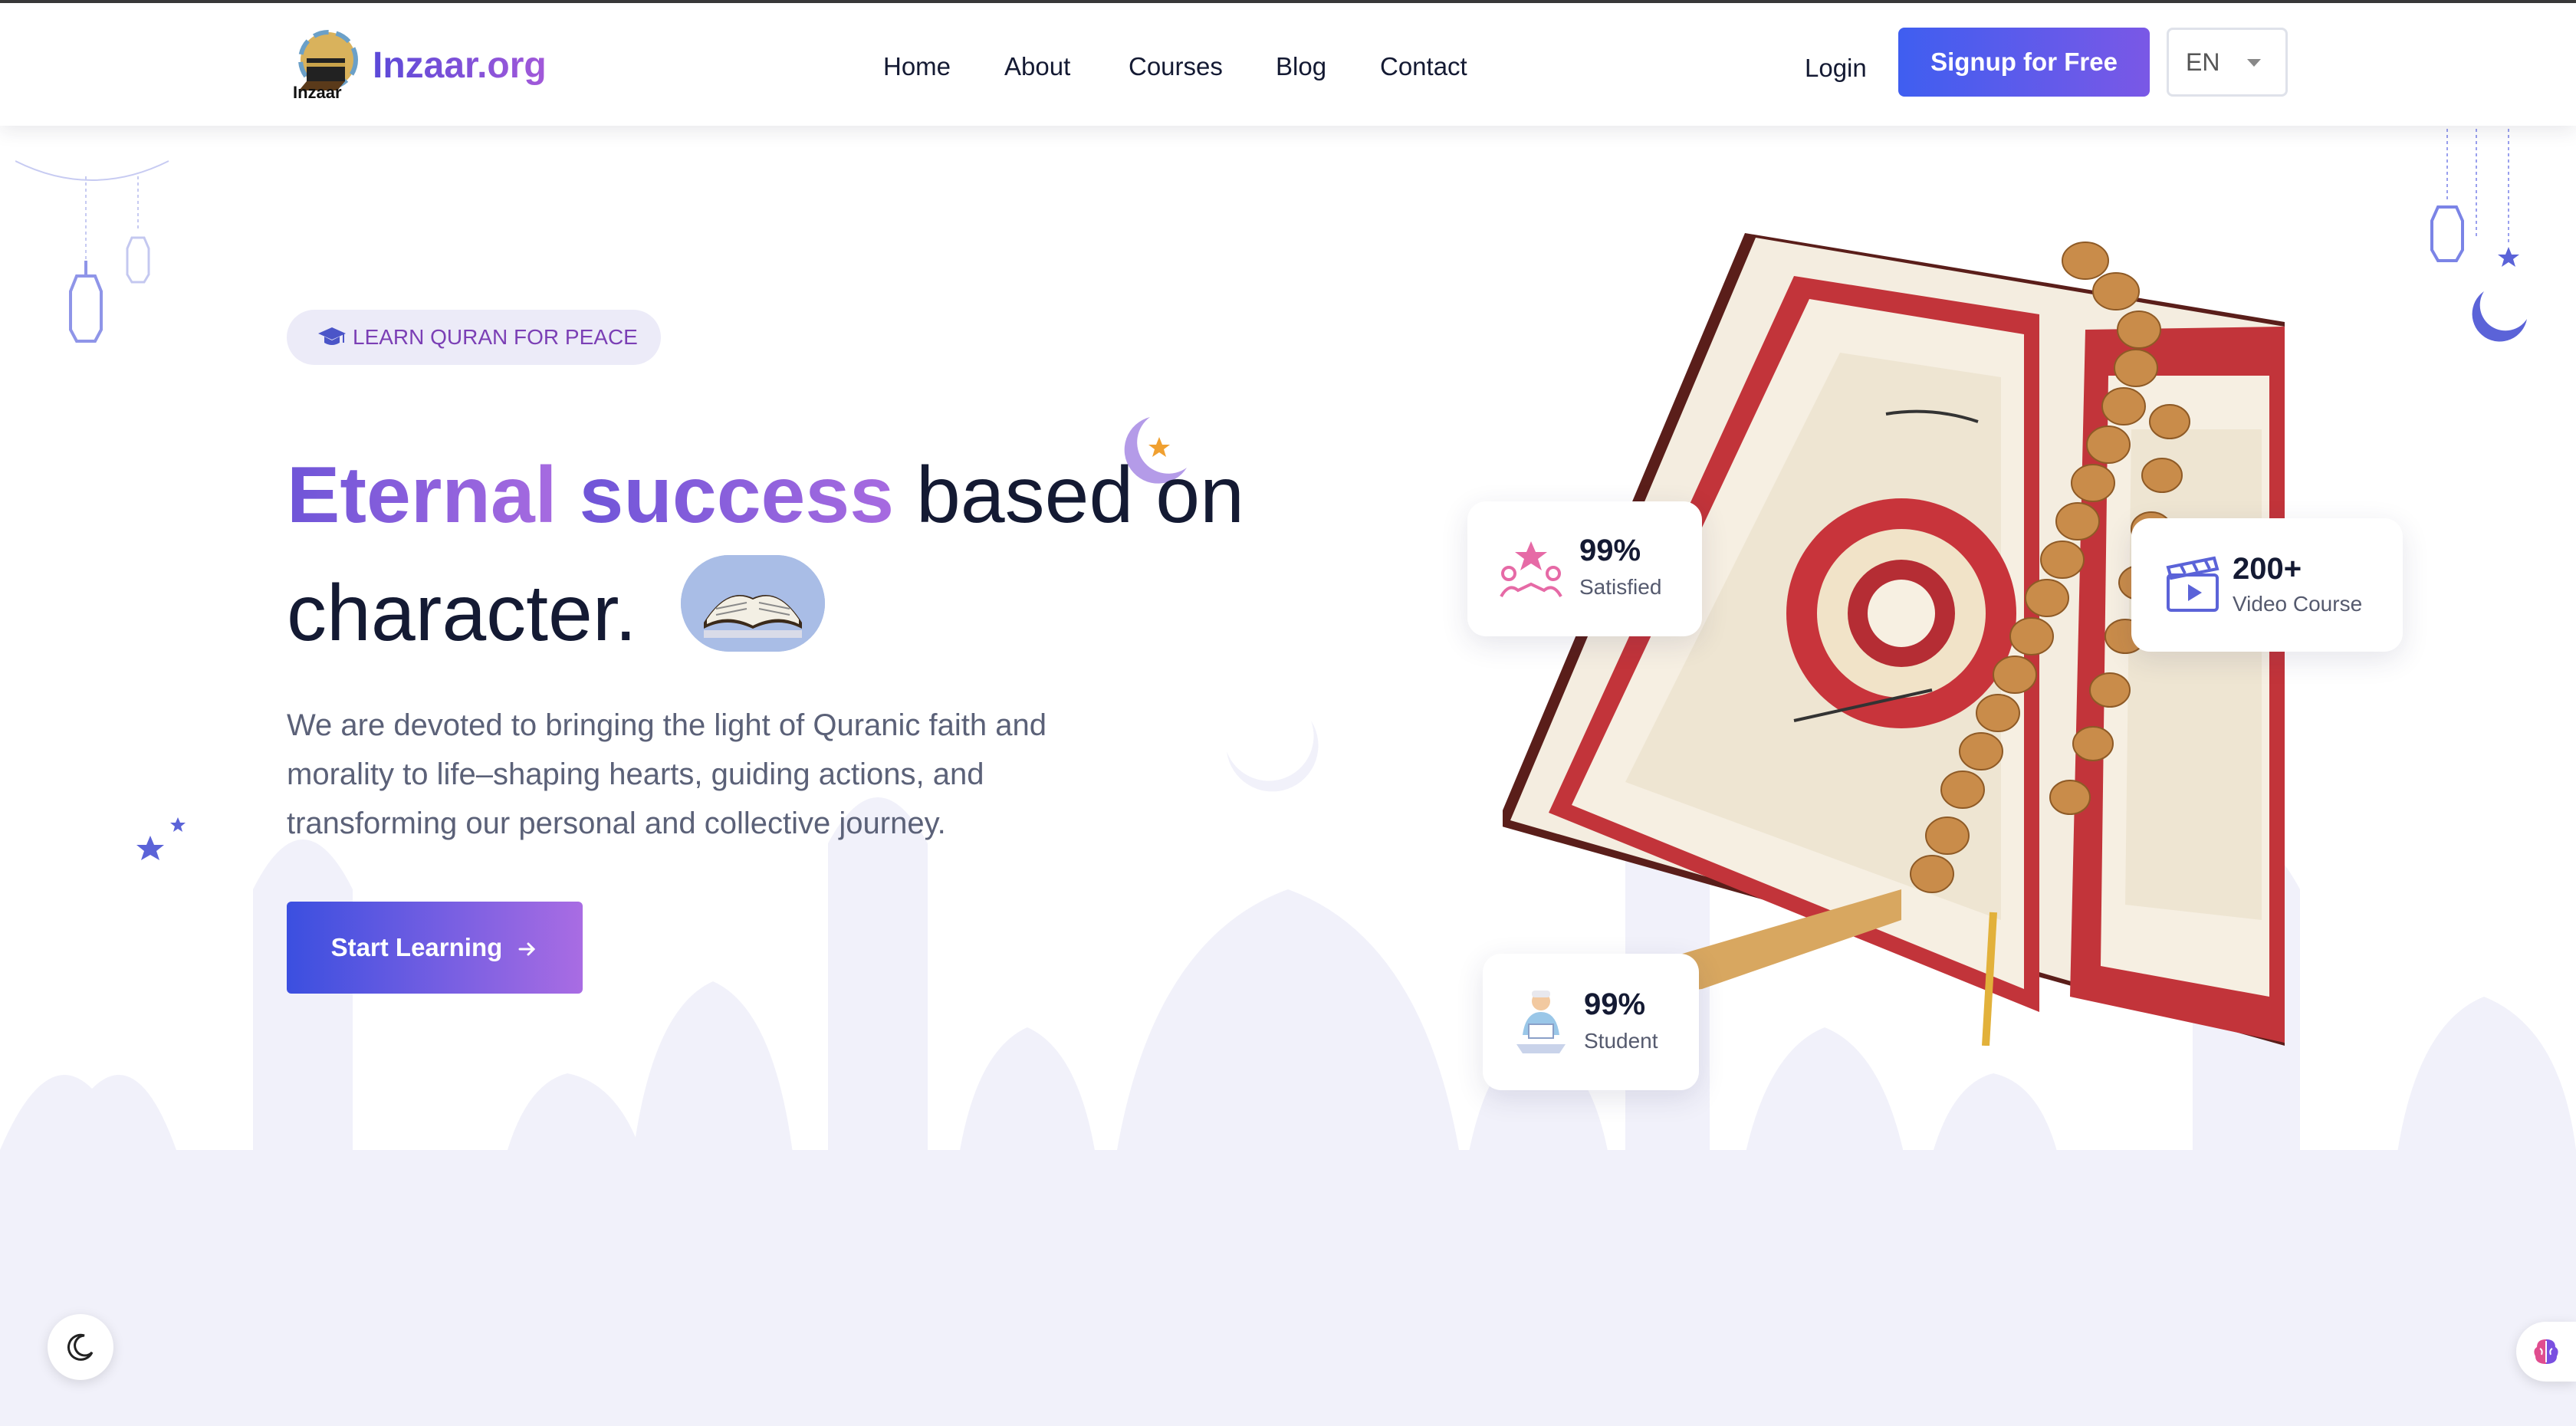 This screenshot has width=2576, height=1426. Describe the element at coordinates (1610, 551) in the screenshot. I see `satisfied-value: 99%` at that location.